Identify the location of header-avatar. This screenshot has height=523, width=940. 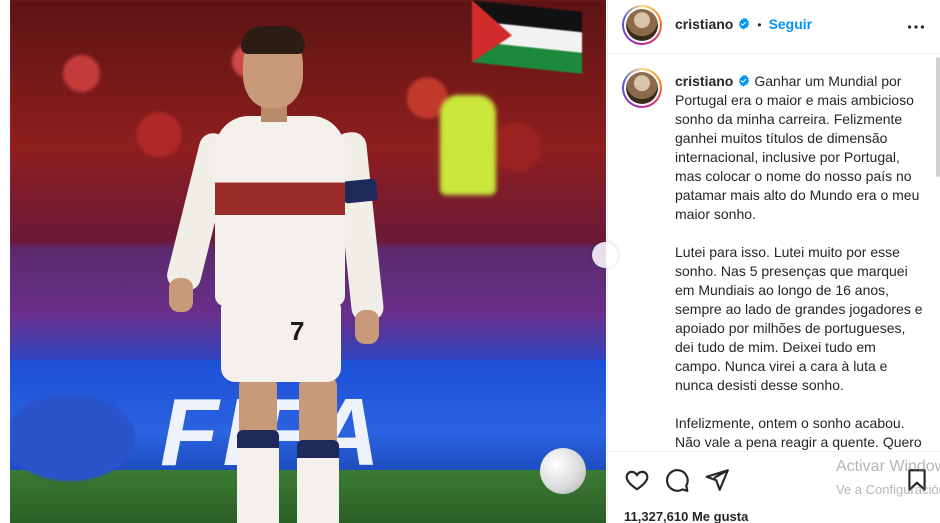
(642, 25).